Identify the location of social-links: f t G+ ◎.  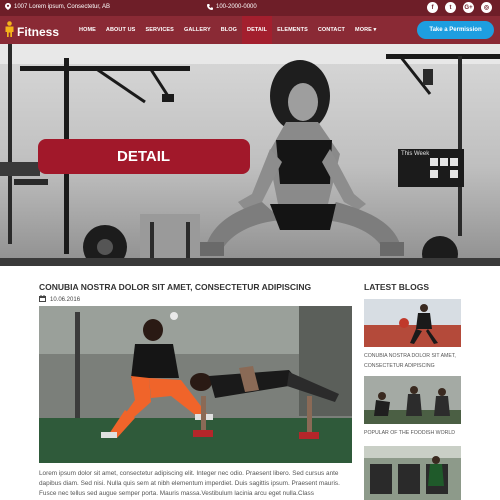
(459, 7).